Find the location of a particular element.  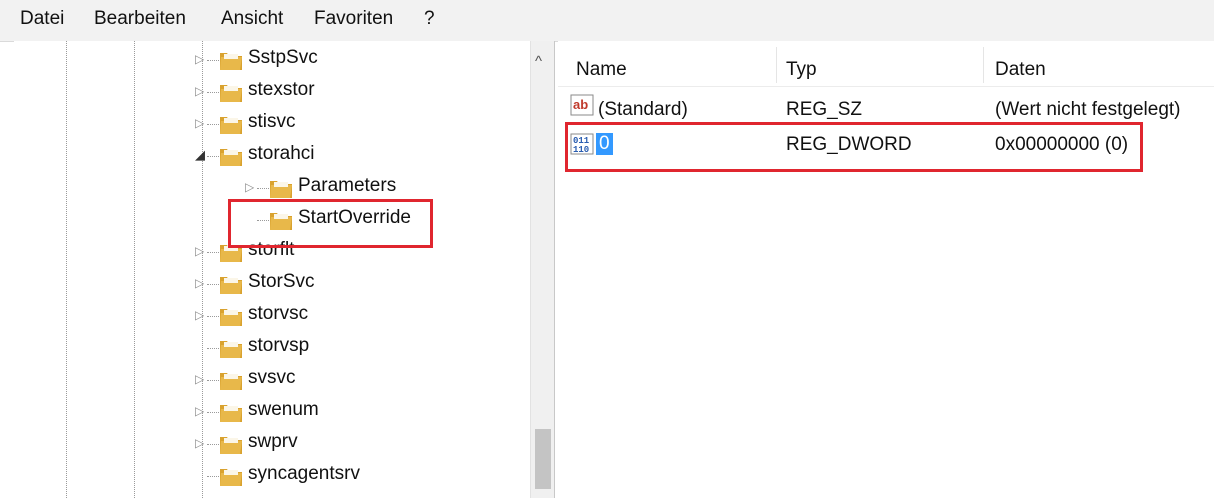

menu-favoriten: Favoriten is located at coordinates (353, 19).